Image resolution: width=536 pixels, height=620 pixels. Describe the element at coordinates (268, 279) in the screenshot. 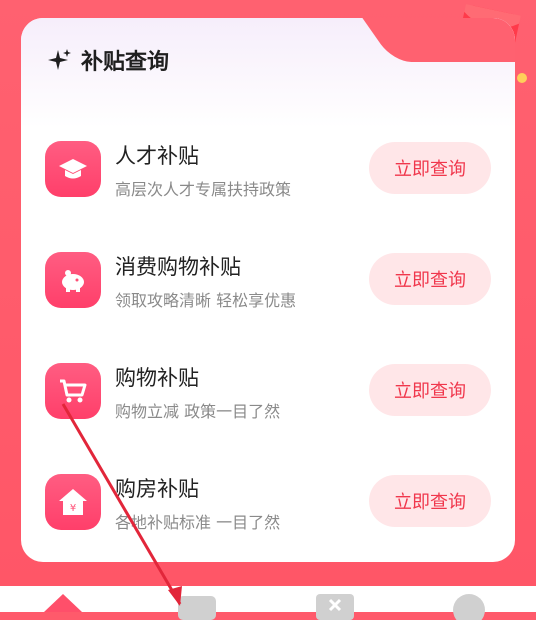

I see `subsidy-item-consumer-shopping: 消费购物补贴 领取攻略清晰 轻松享优惠 立即查询` at that location.